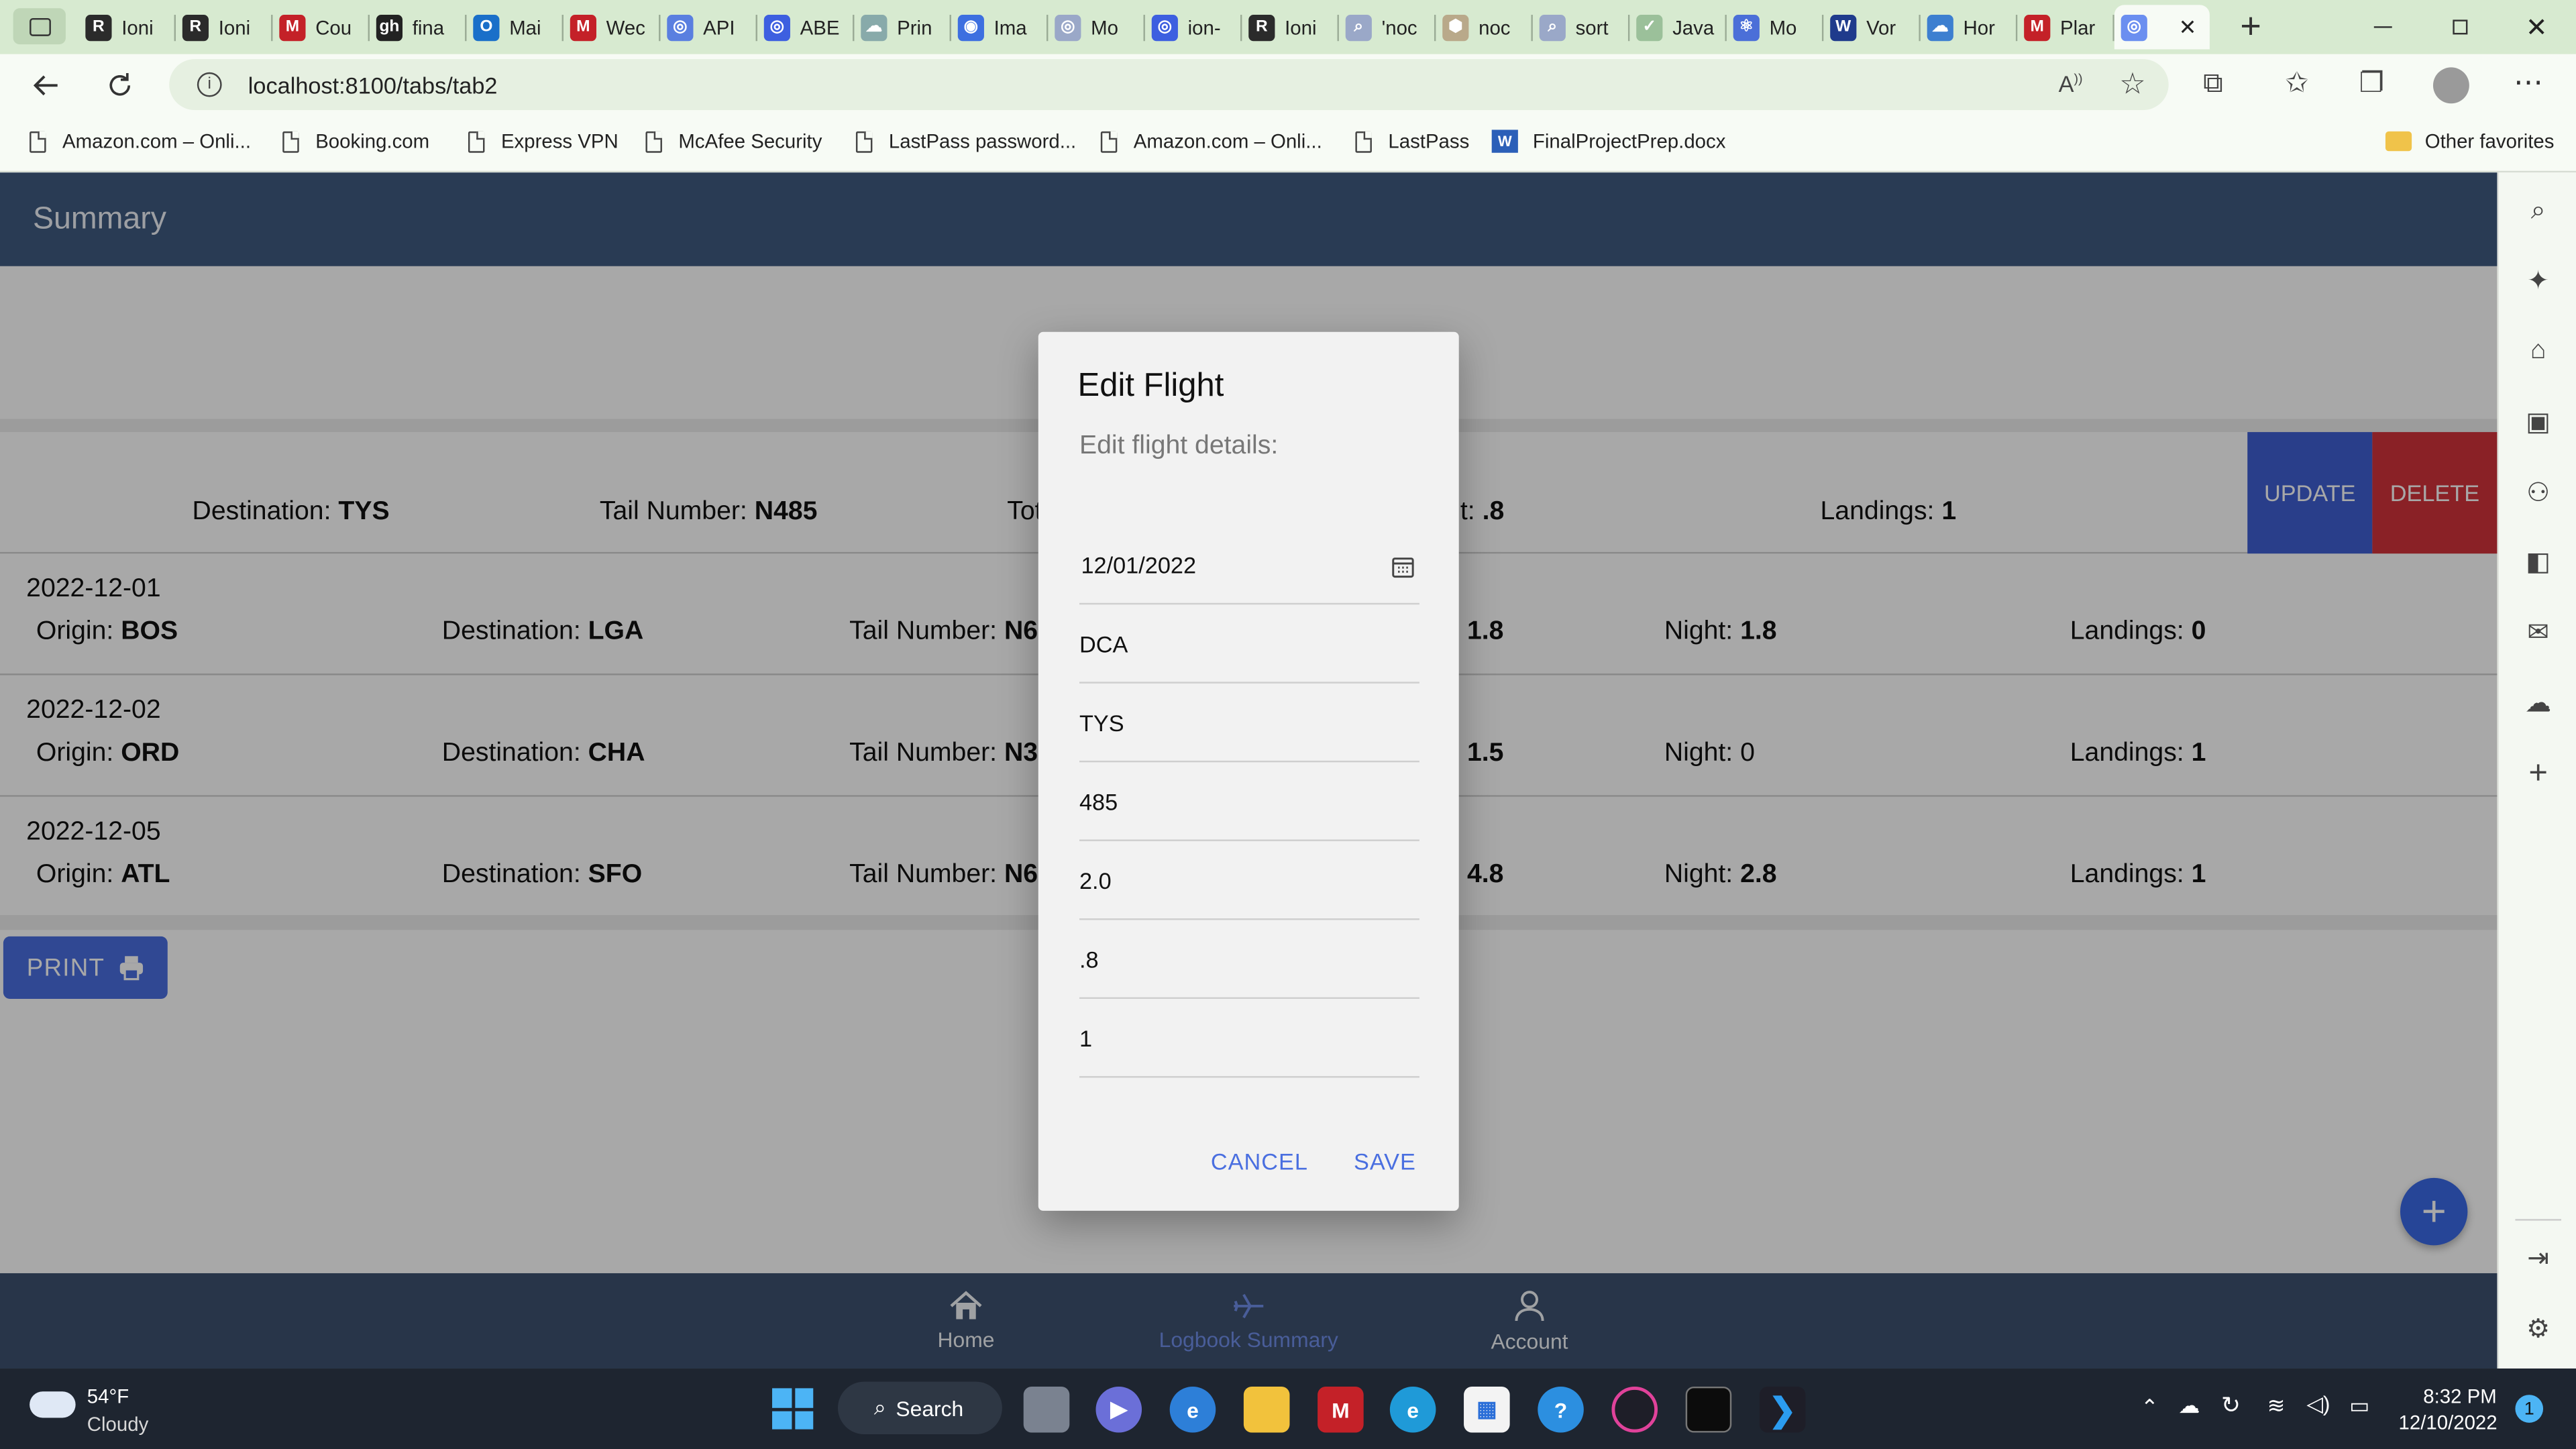 The width and height of the screenshot is (2576, 1449). What do you see at coordinates (1096, 27) in the screenshot?
I see `browser-tab: ◎ Mo` at bounding box center [1096, 27].